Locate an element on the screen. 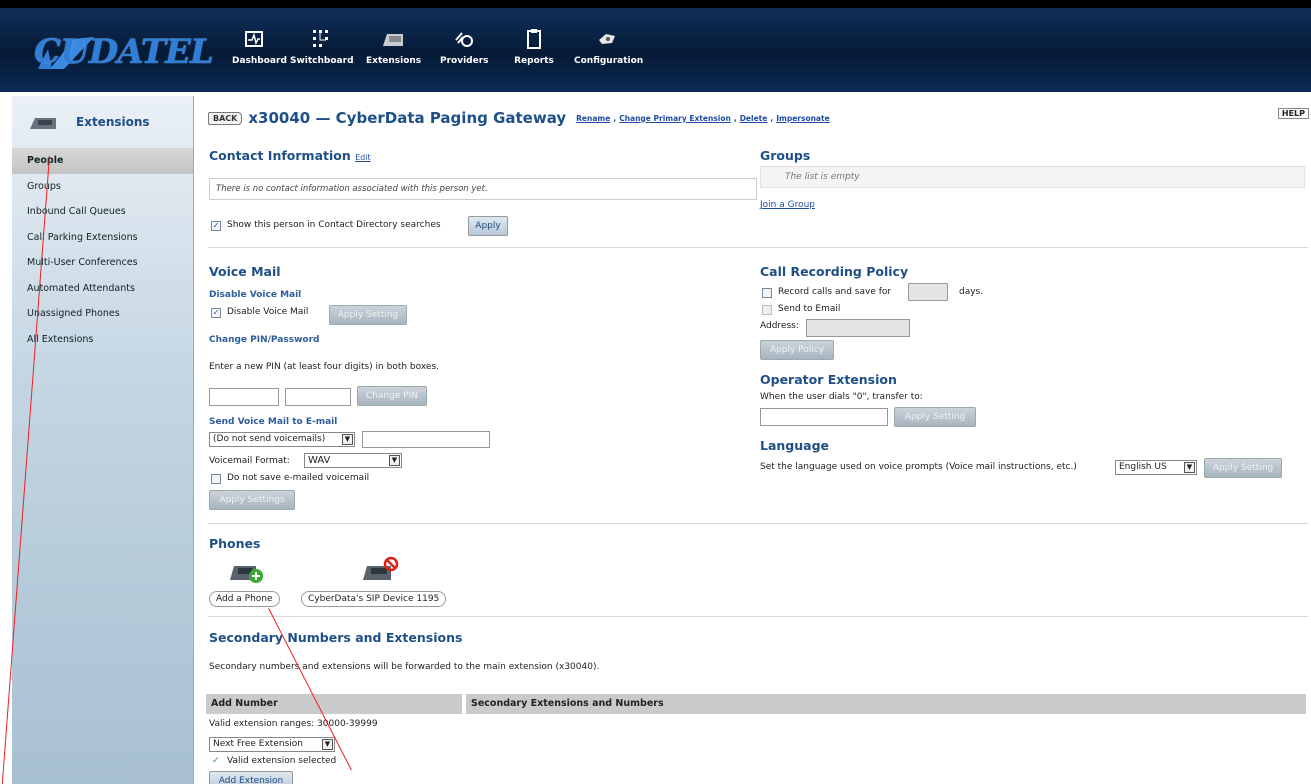 The image size is (1311, 784). help-button: HELP is located at coordinates (1293, 113).